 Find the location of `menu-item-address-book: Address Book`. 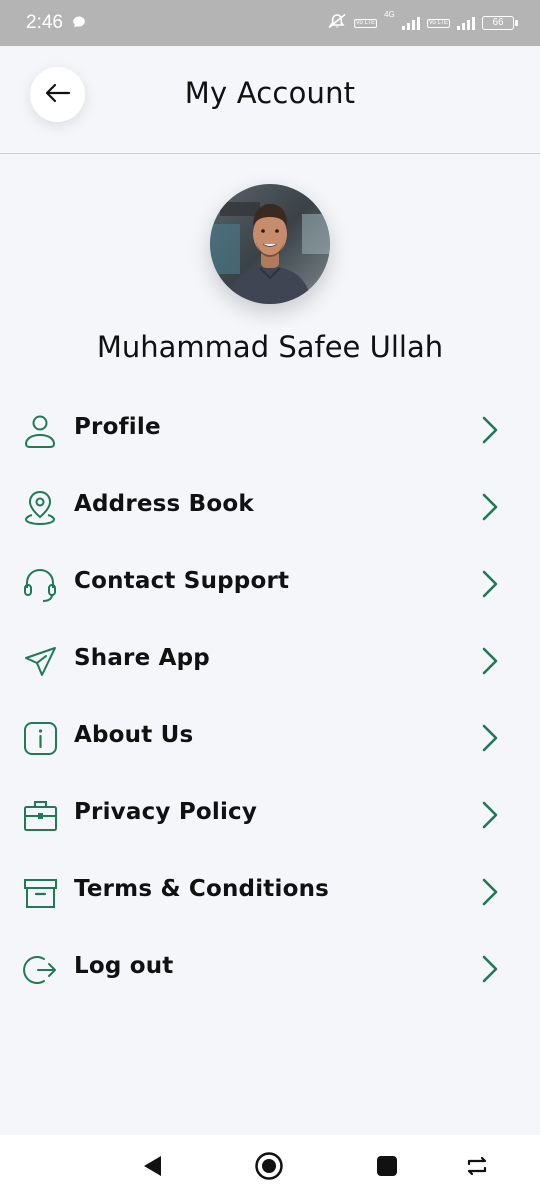

menu-item-address-book: Address Book is located at coordinates (270, 507).